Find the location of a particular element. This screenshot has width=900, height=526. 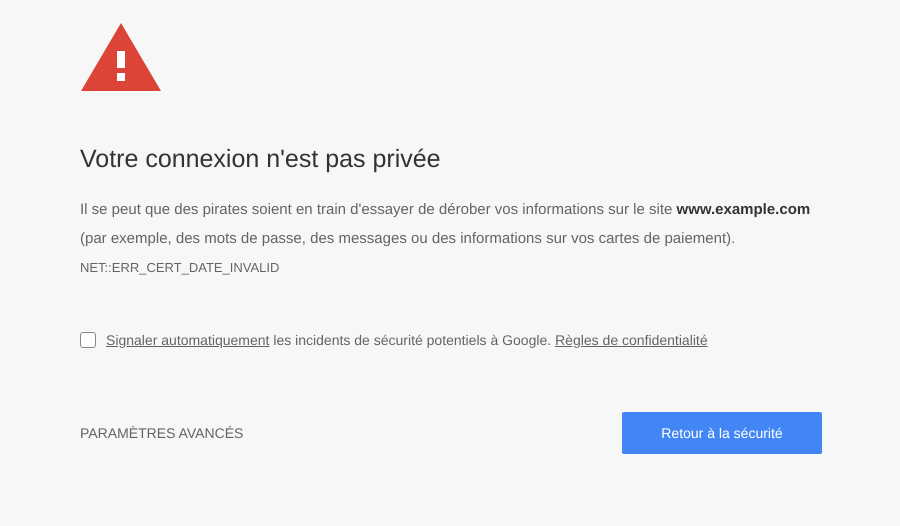

error-code: NET::ERR_CERT_DATE_INVALID is located at coordinates (180, 267).